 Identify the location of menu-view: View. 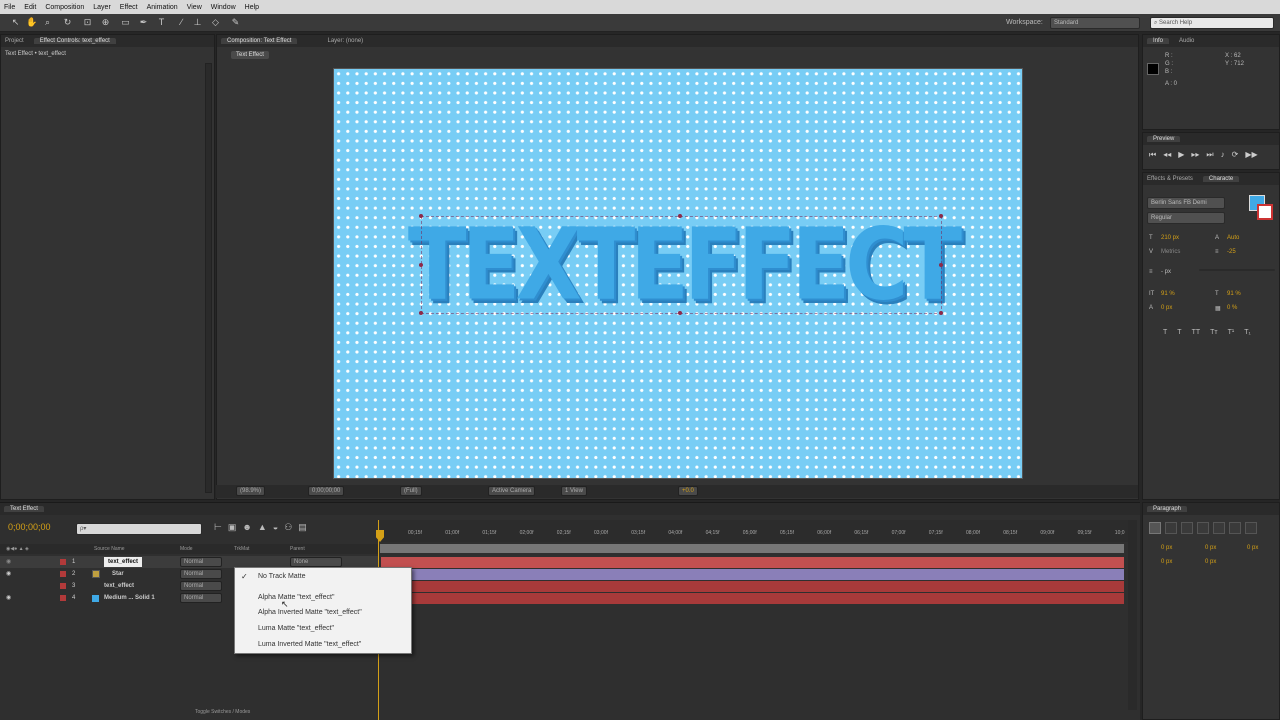
(194, 7).